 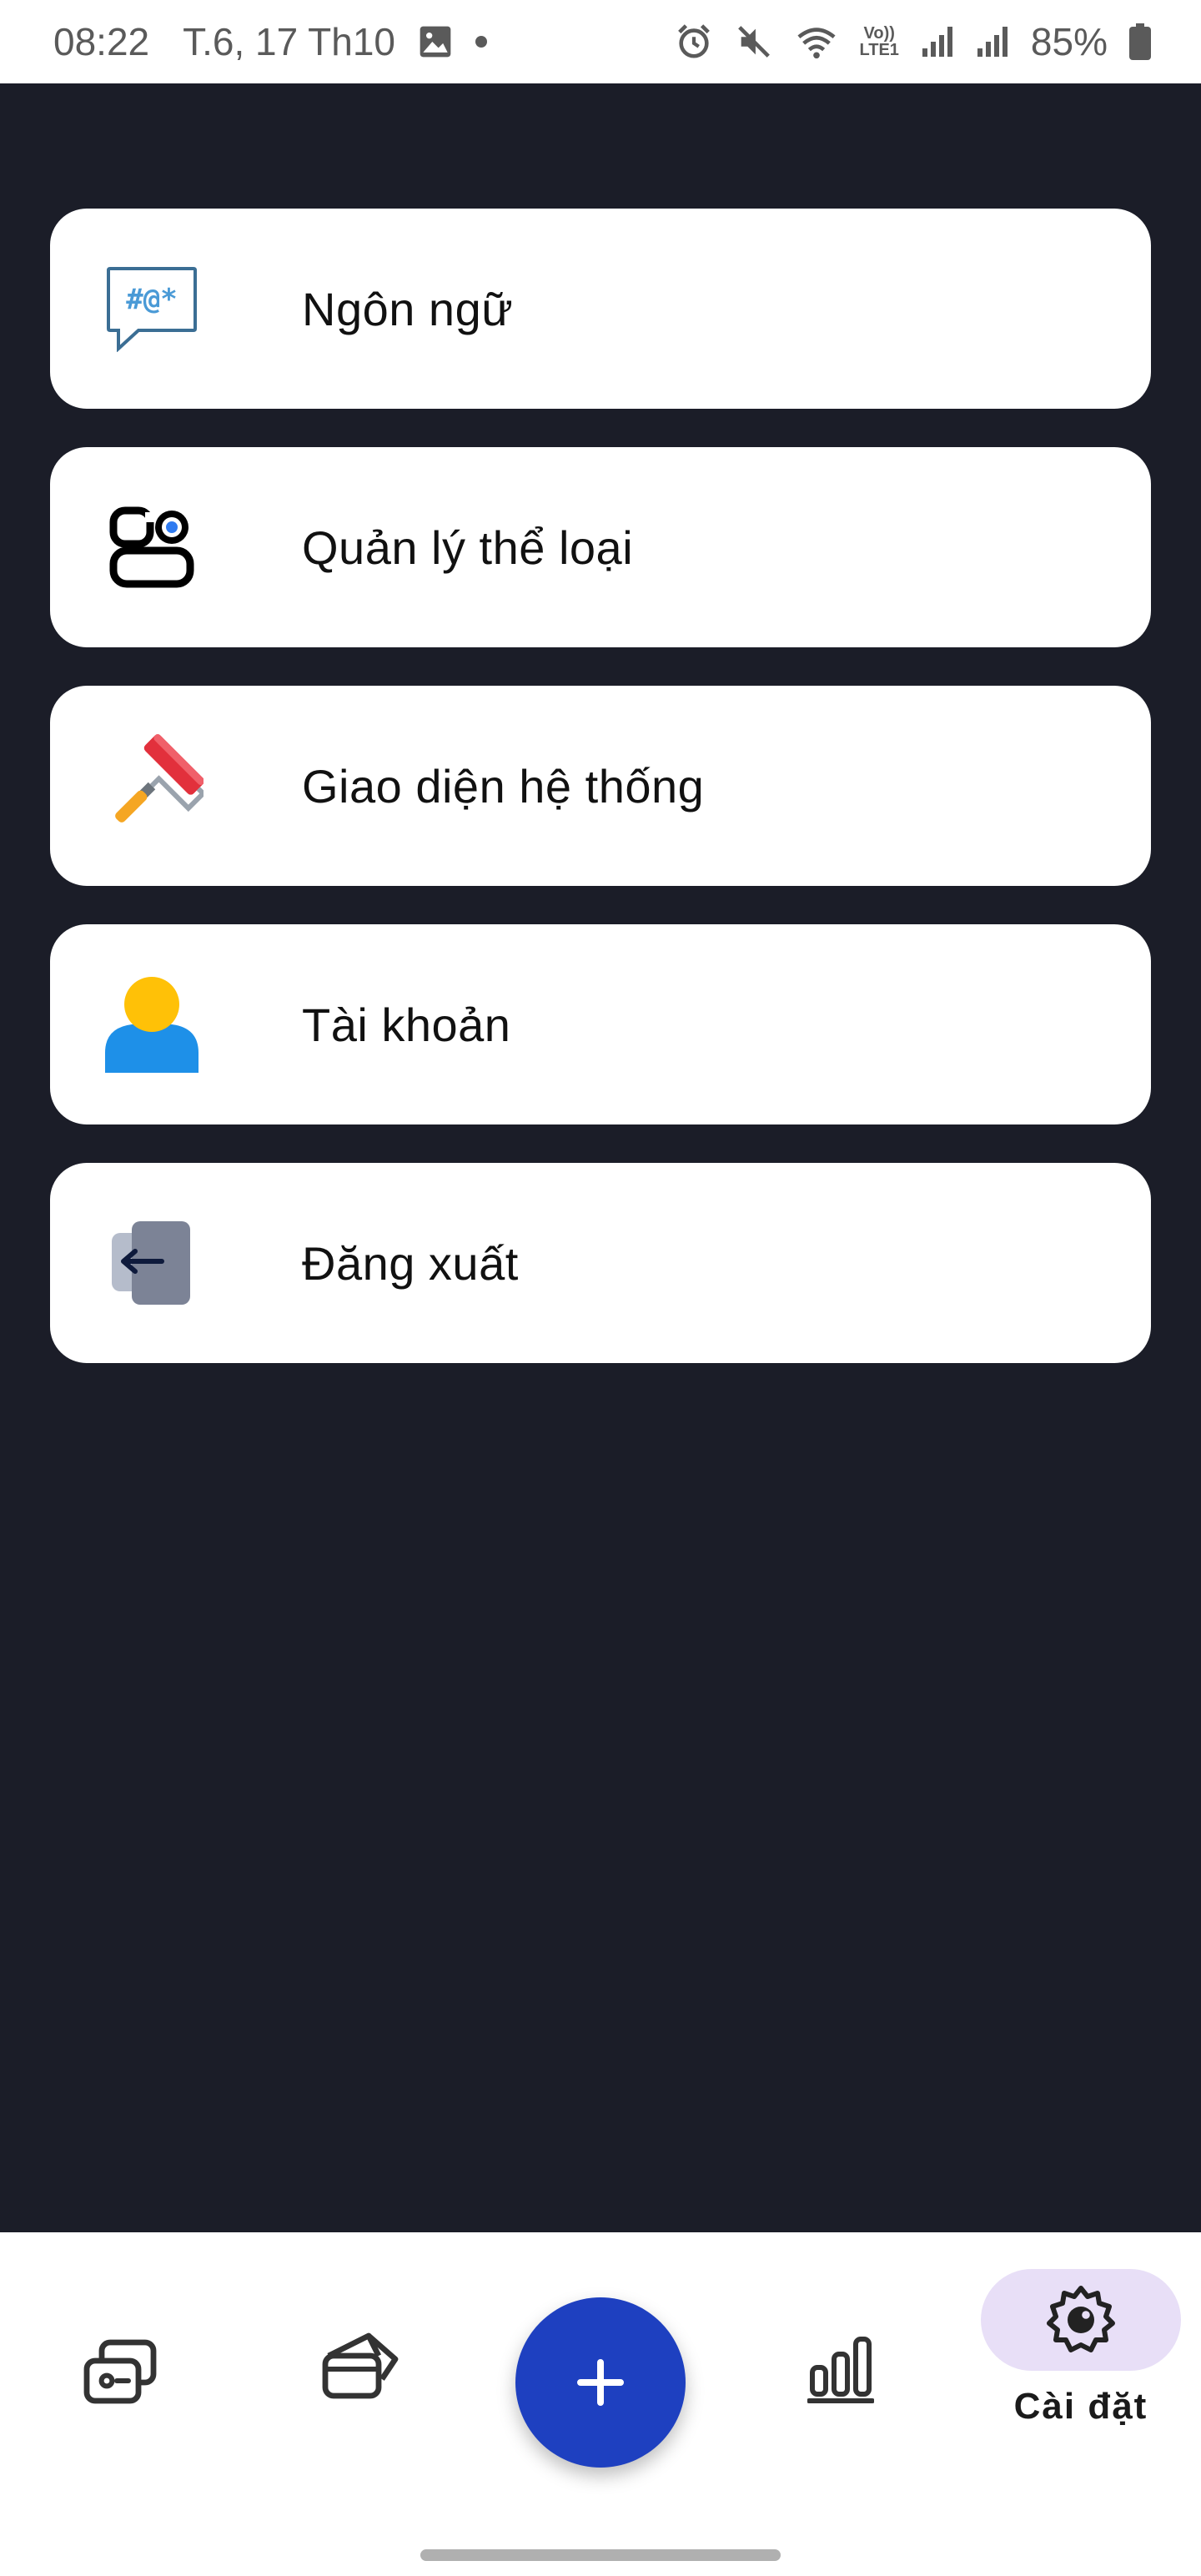 I want to click on wallet-icon, so click(x=361, y=2365).